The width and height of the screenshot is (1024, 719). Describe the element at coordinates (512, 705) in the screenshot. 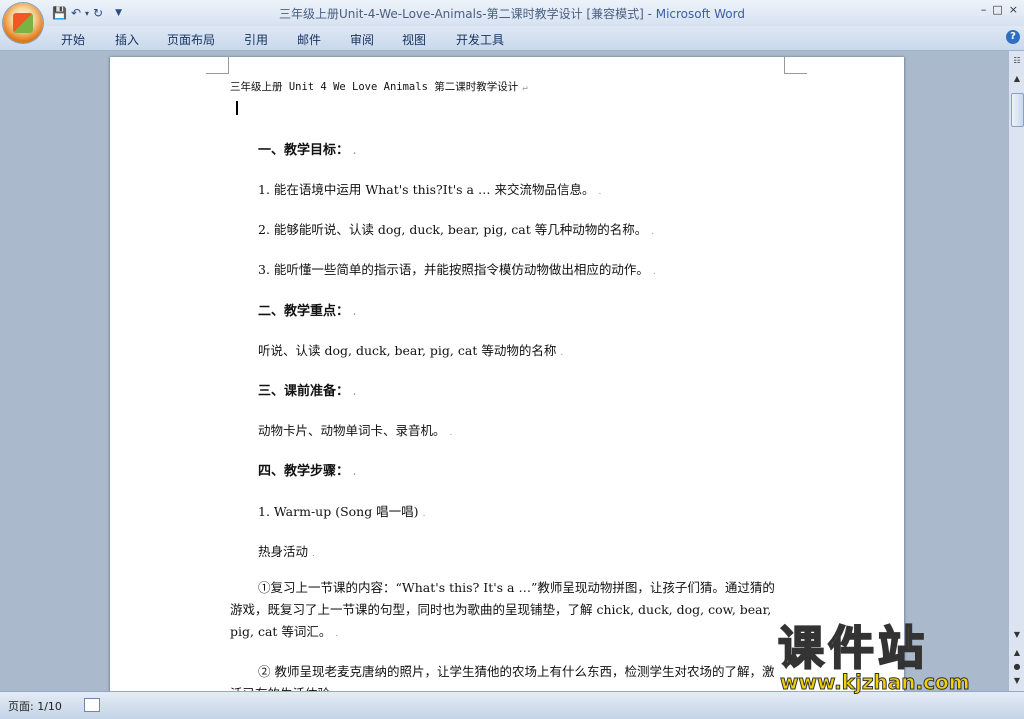

I see `status-bar: 页面: 1/10` at that location.